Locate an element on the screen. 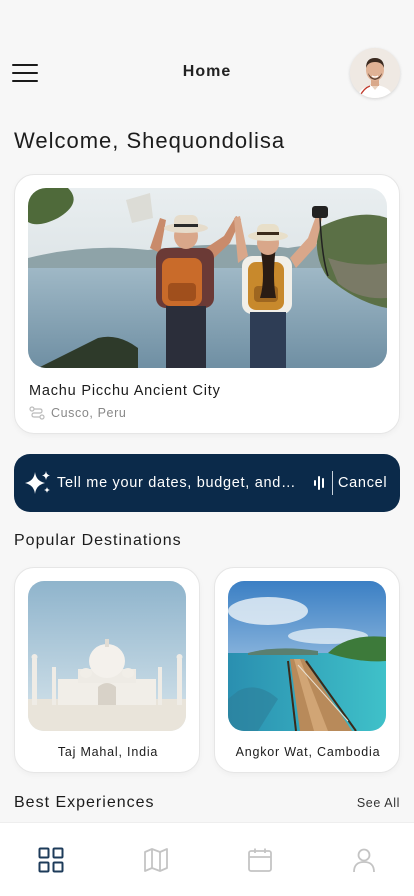 The image size is (414, 896). popular-destinations-title: Popular Destinations is located at coordinates (98, 540).